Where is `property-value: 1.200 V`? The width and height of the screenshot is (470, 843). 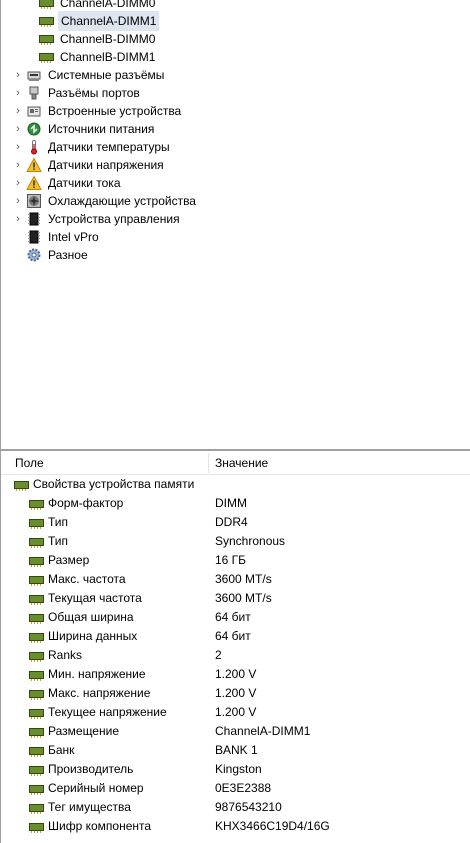
property-value: 1.200 V is located at coordinates (236, 674).